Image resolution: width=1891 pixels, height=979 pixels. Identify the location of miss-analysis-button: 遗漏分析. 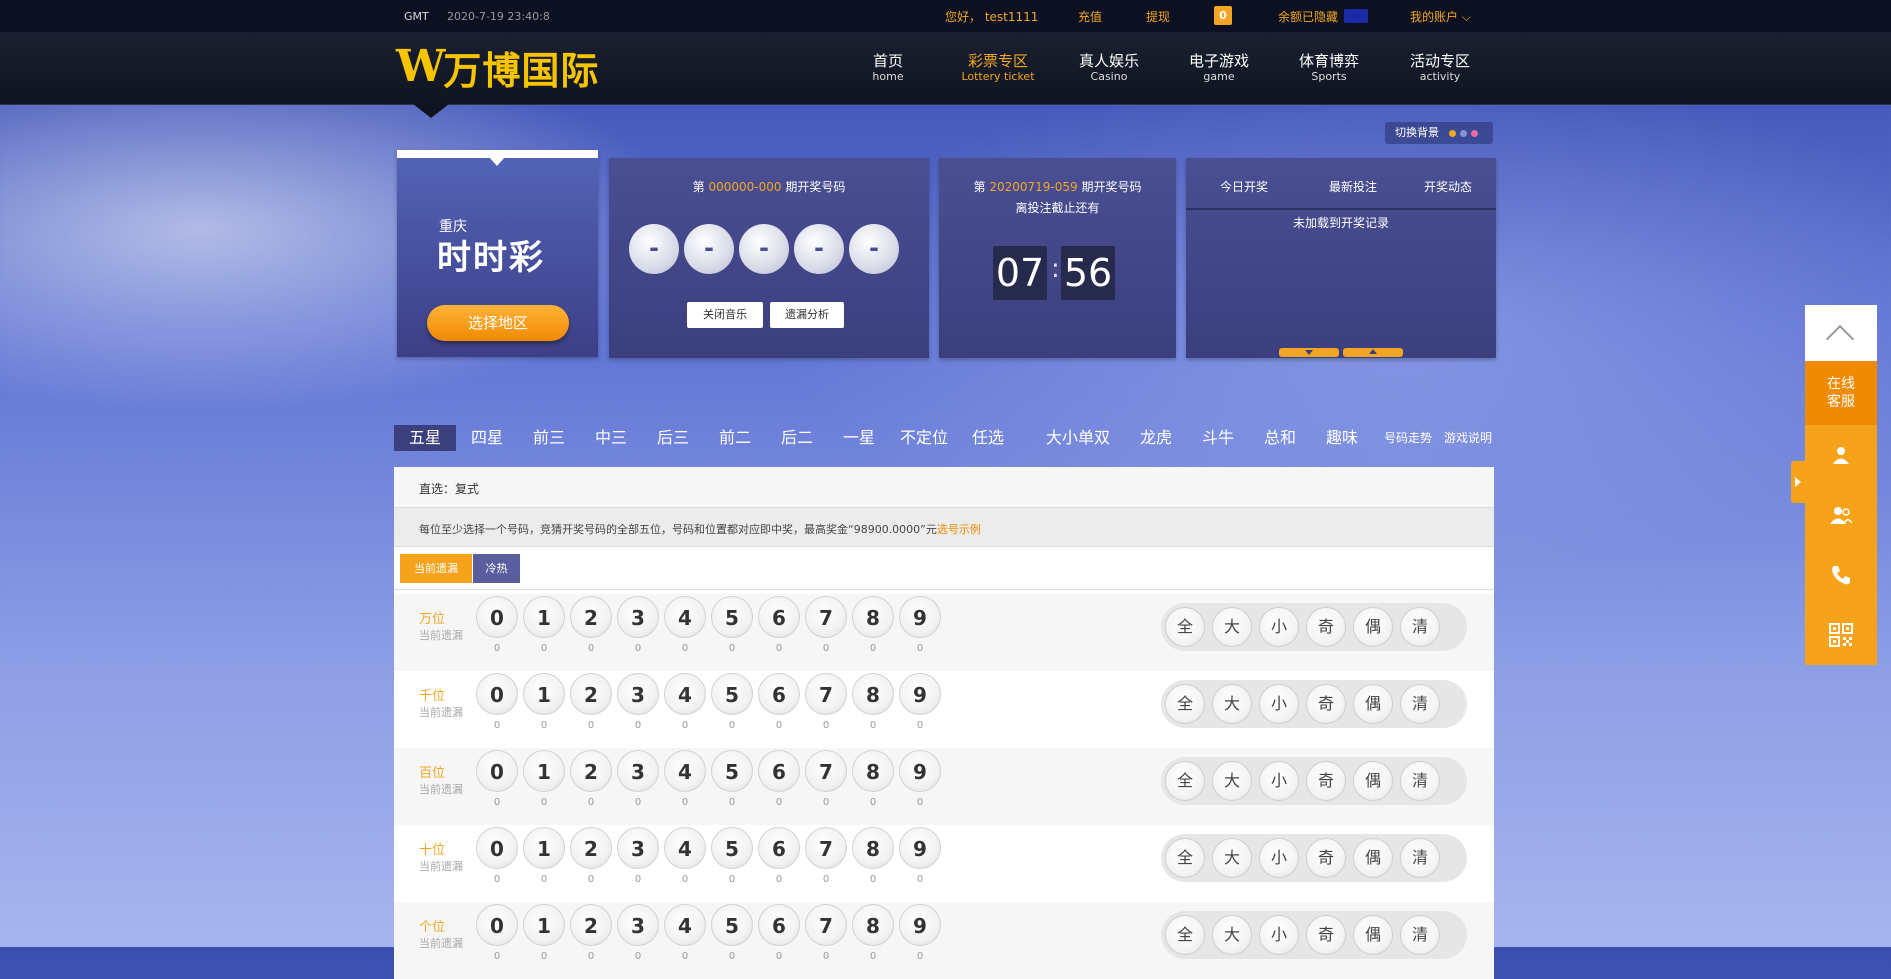
(807, 315).